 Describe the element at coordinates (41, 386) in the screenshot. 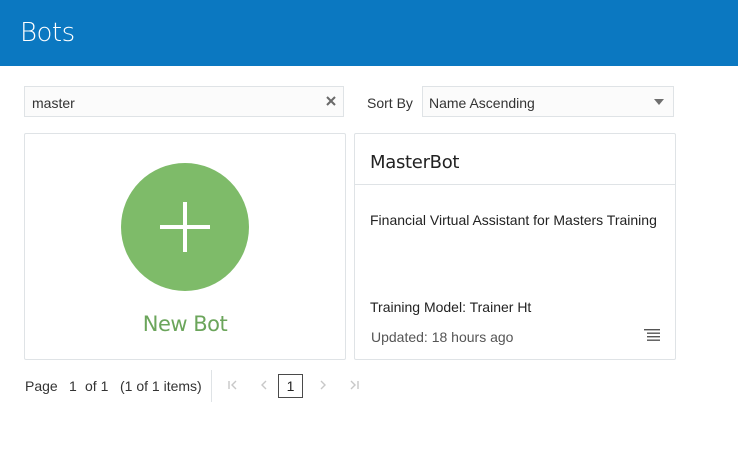

I see `page-label: Page` at that location.